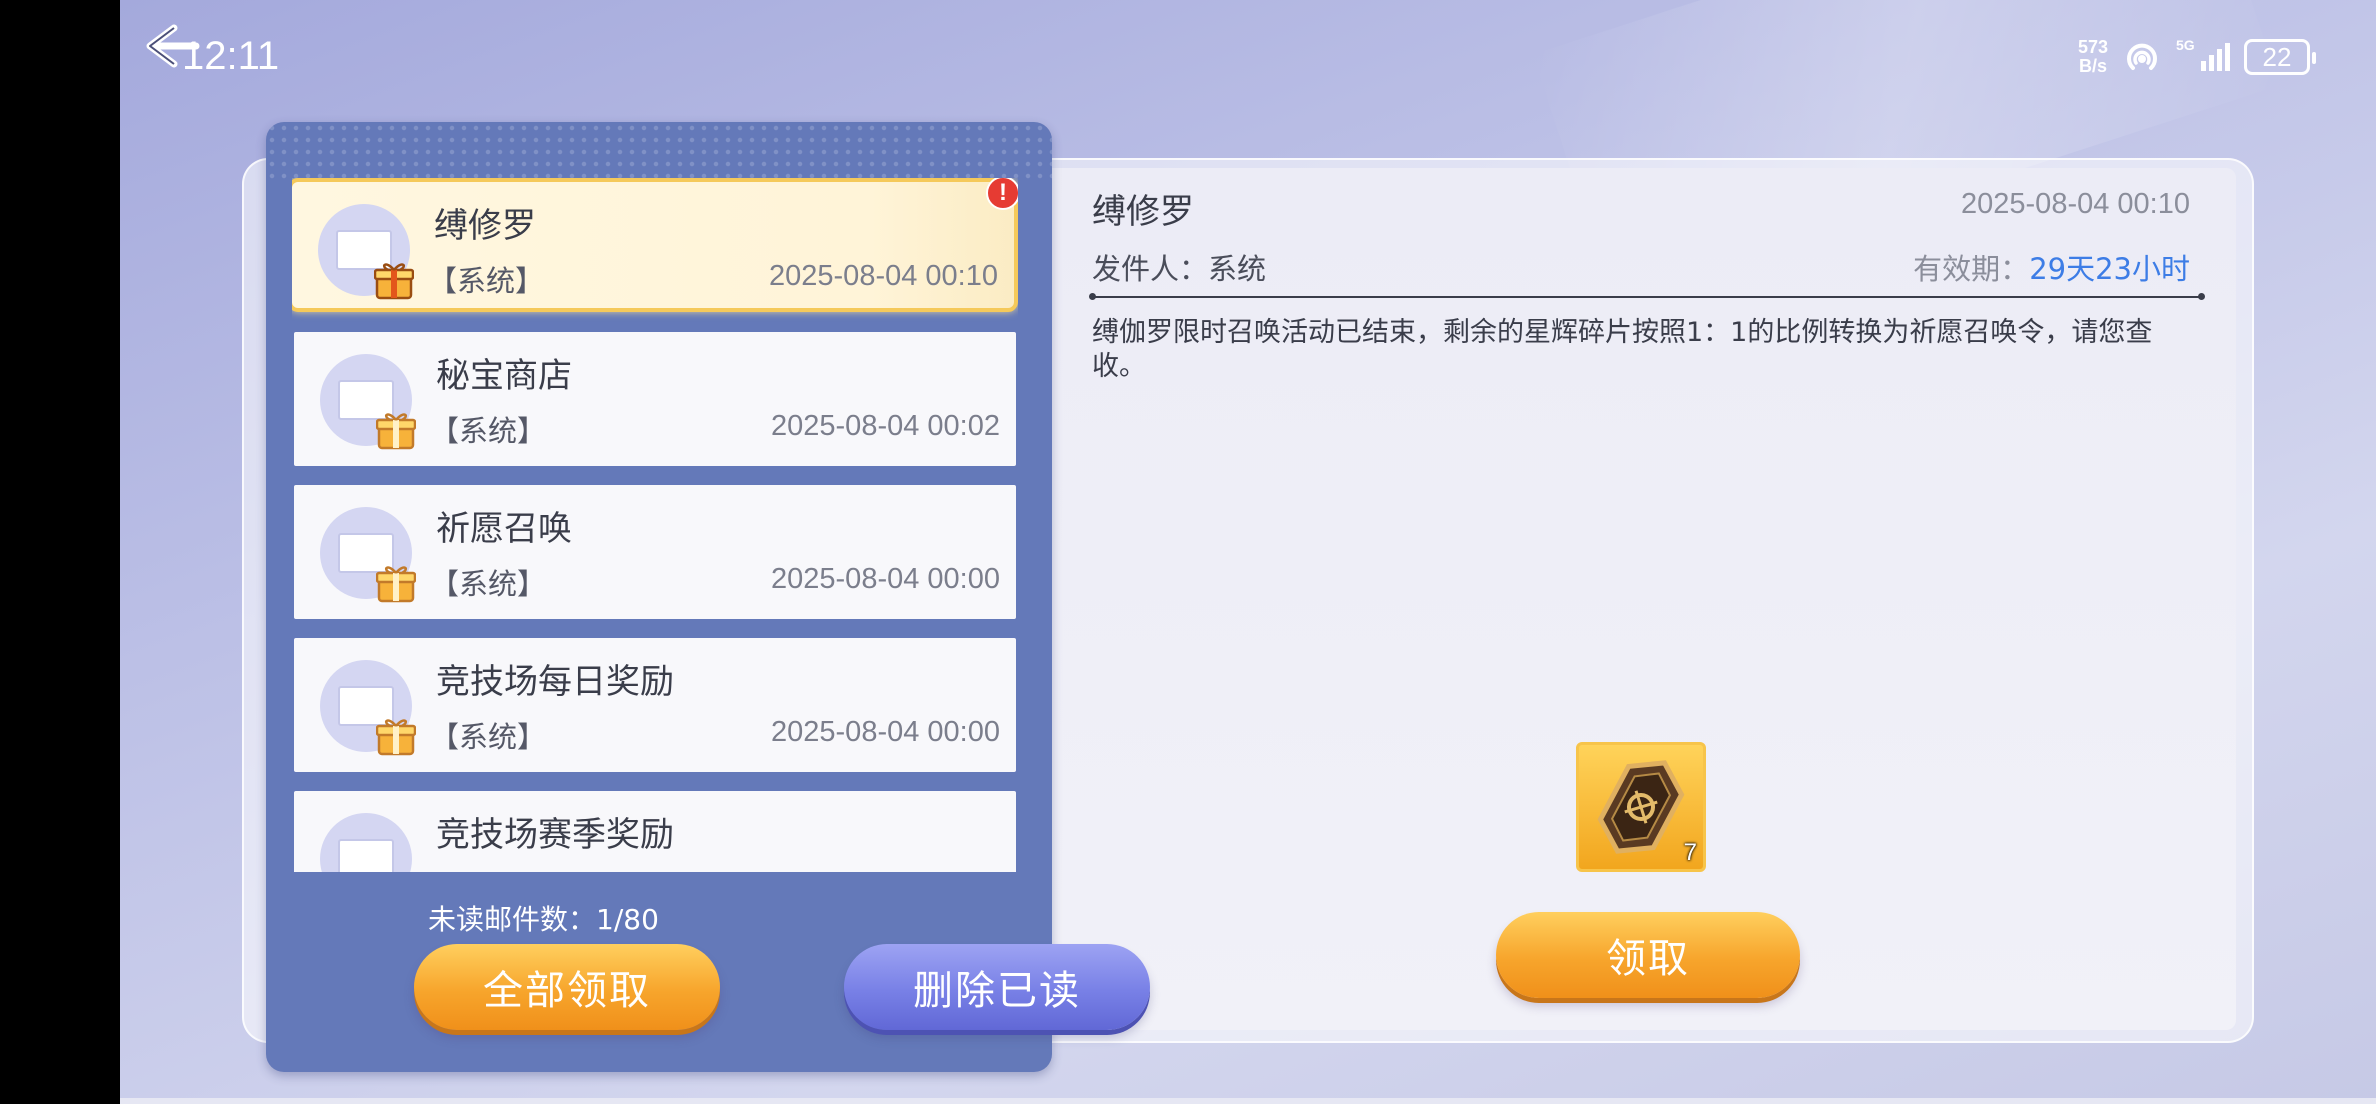  What do you see at coordinates (2185, 45) in the screenshot?
I see `network-type: 5G` at bounding box center [2185, 45].